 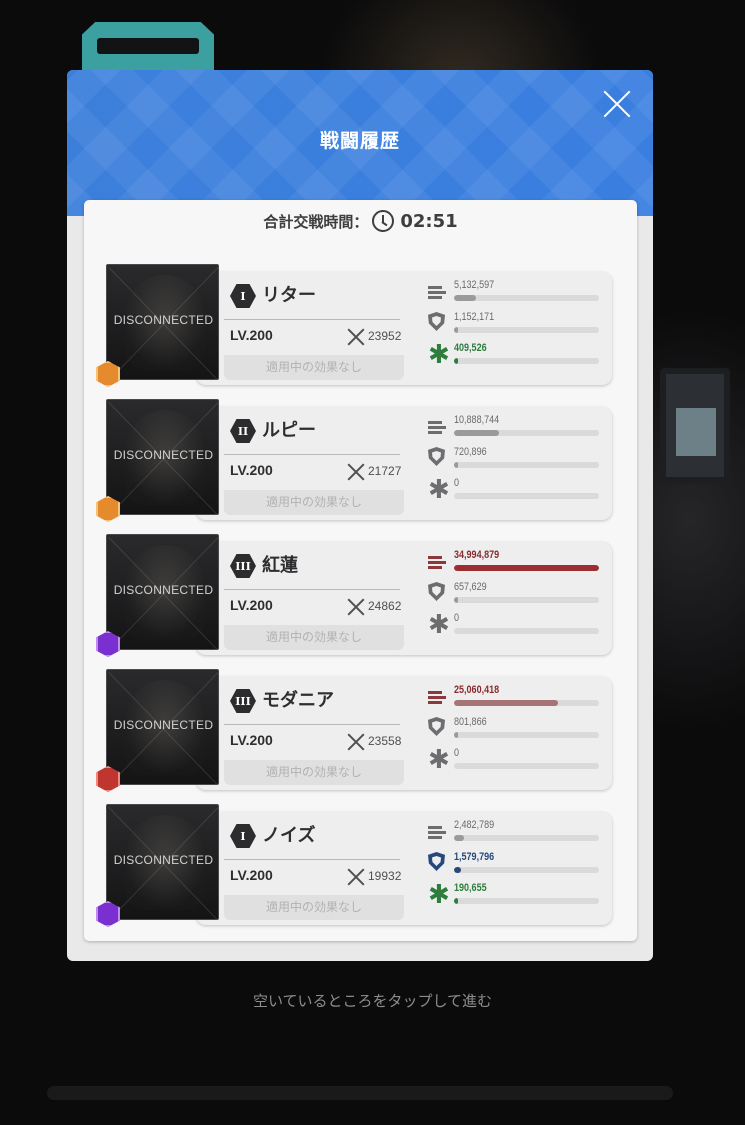 What do you see at coordinates (372, 1000) in the screenshot?
I see `tap-to-continue-hint: 空いているところをタップして進む` at bounding box center [372, 1000].